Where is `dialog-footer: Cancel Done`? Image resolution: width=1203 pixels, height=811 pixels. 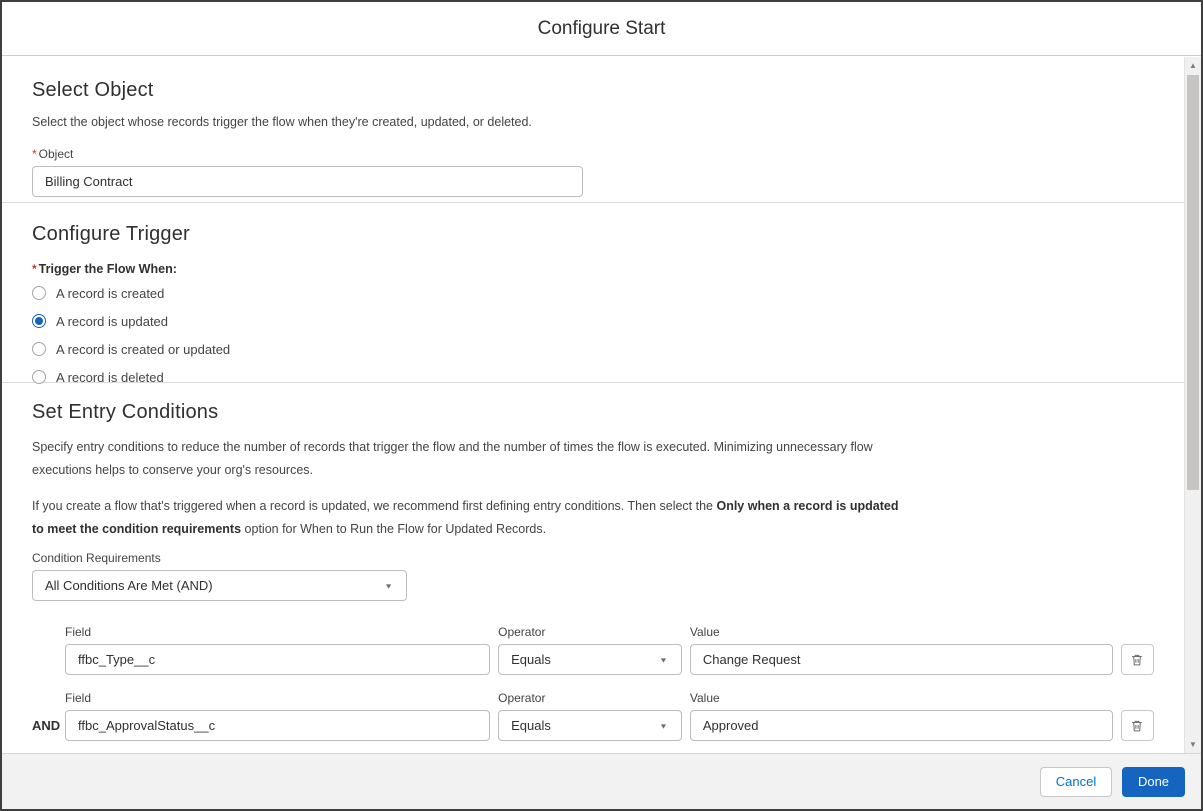
dialog-footer: Cancel Done is located at coordinates (601, 781).